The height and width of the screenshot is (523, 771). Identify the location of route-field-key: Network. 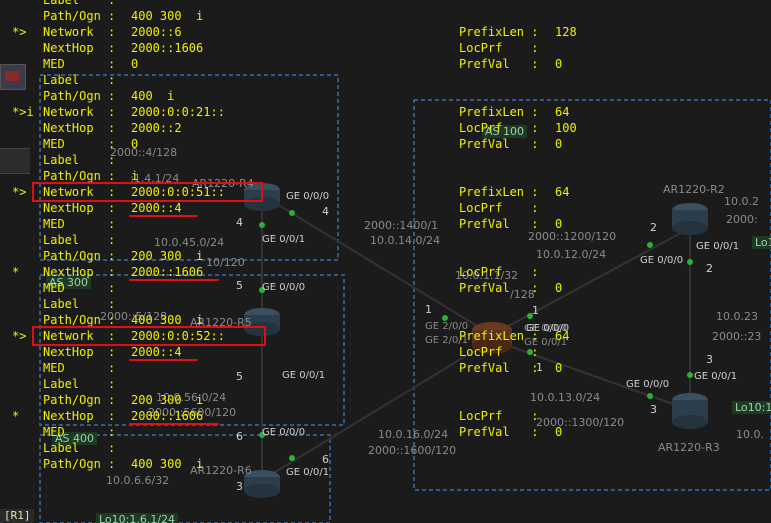
(68, 112).